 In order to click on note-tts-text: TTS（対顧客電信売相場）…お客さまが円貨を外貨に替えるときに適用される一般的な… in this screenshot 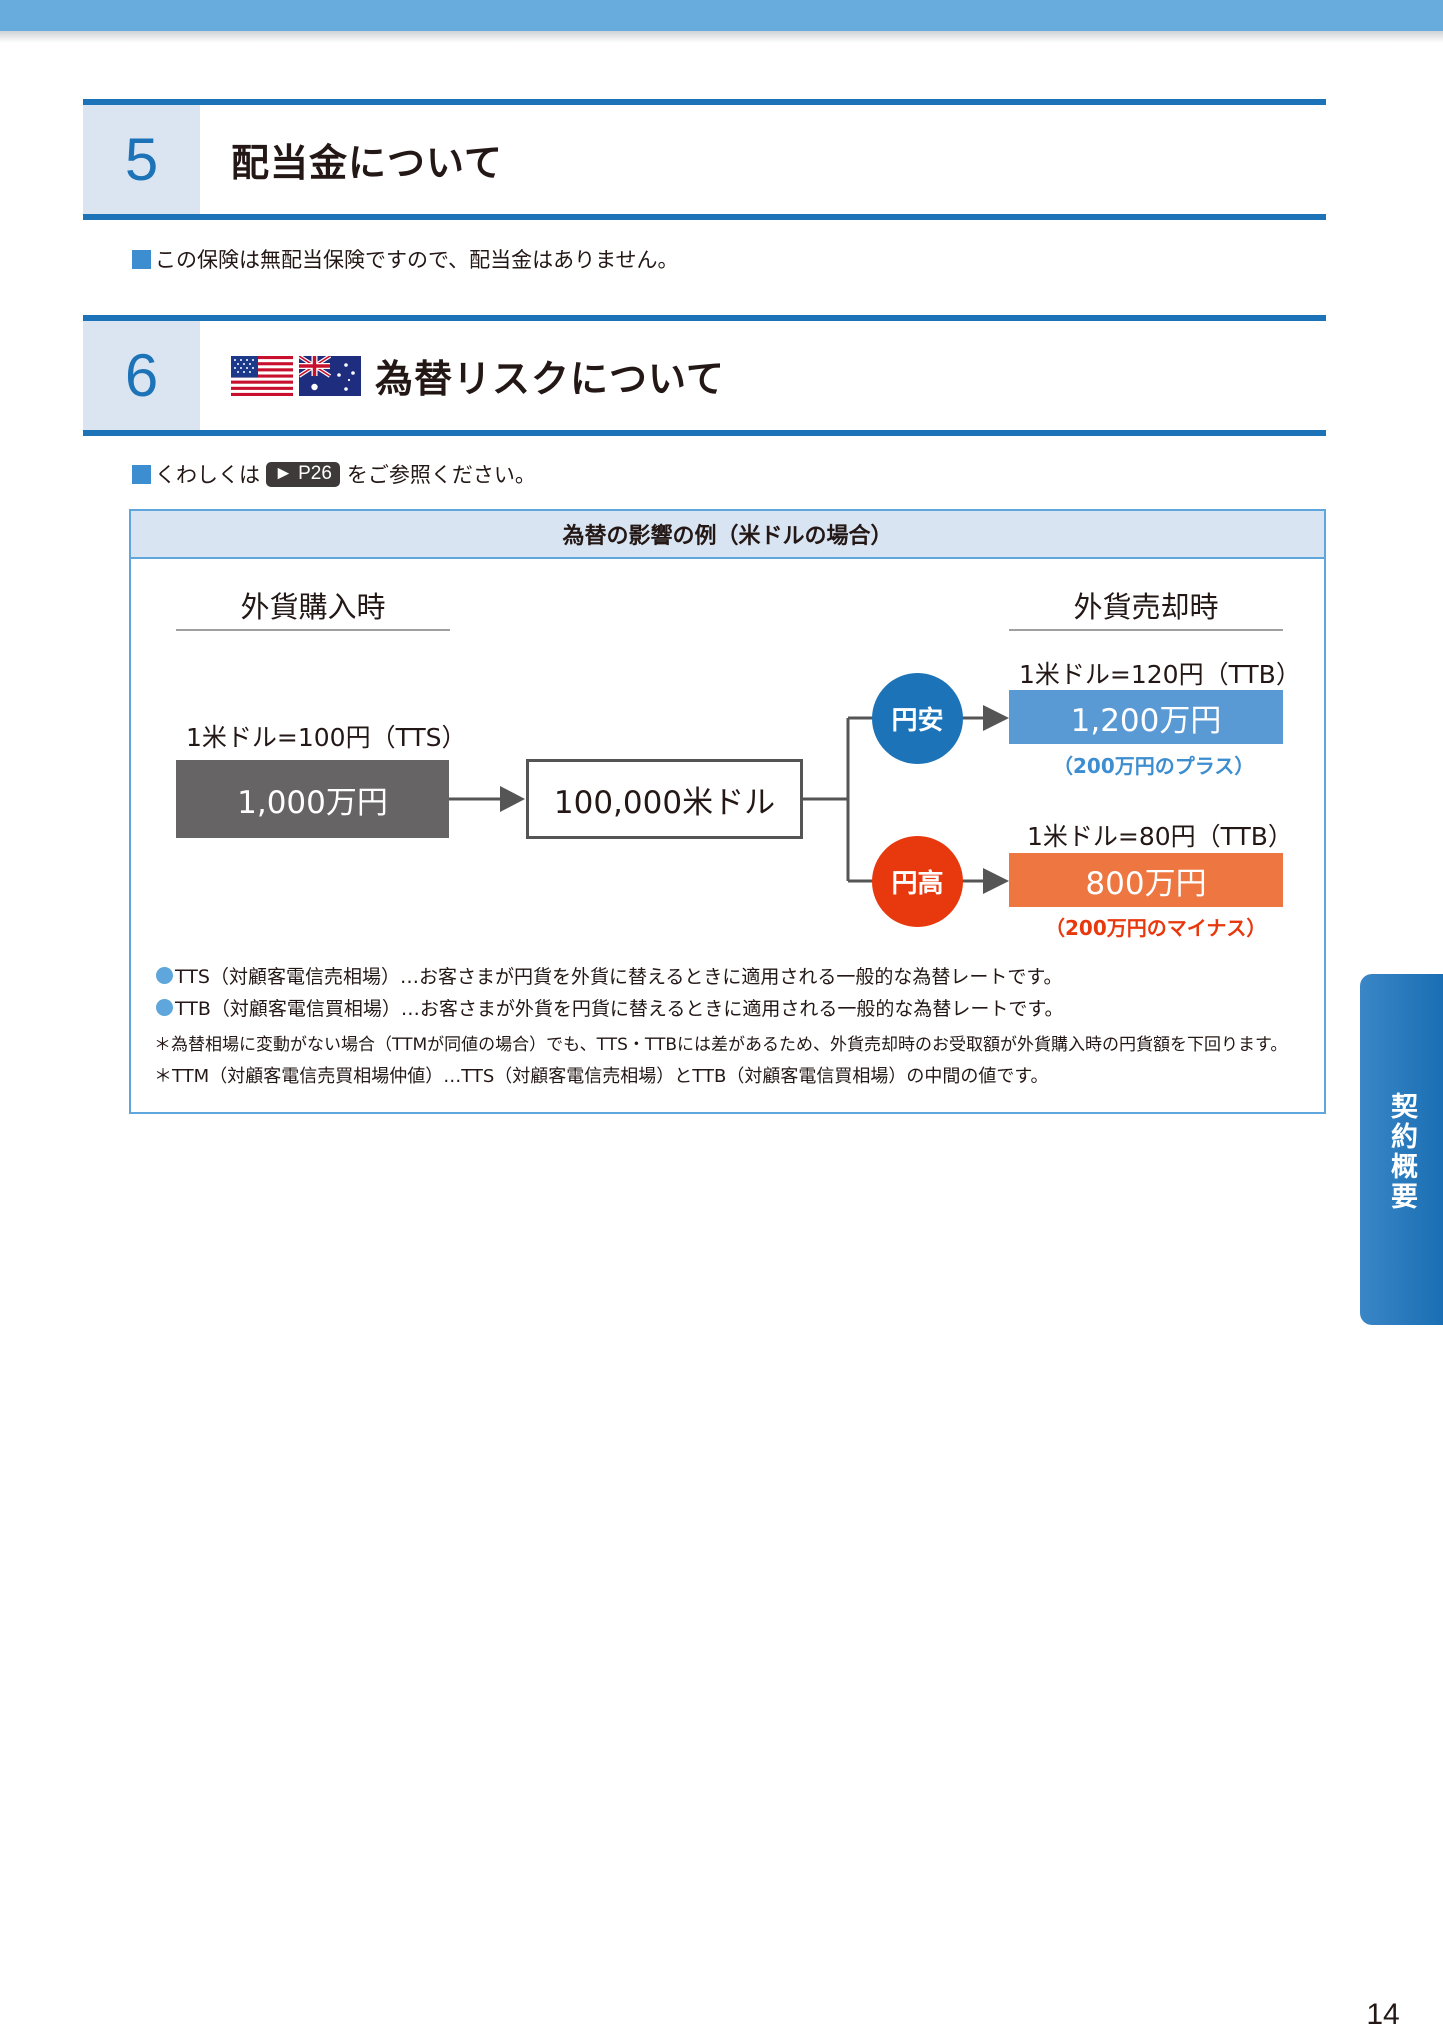, I will do `click(619, 977)`.